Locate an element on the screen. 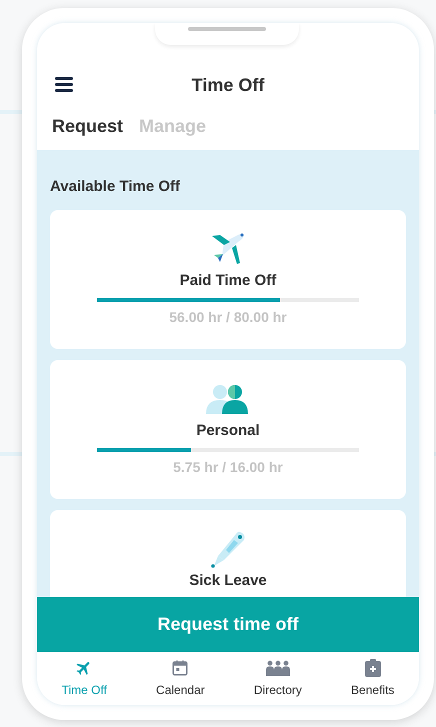 This screenshot has height=727, width=436. balance-reading: 56.00 hr / 80.00 hr is located at coordinates (228, 317).